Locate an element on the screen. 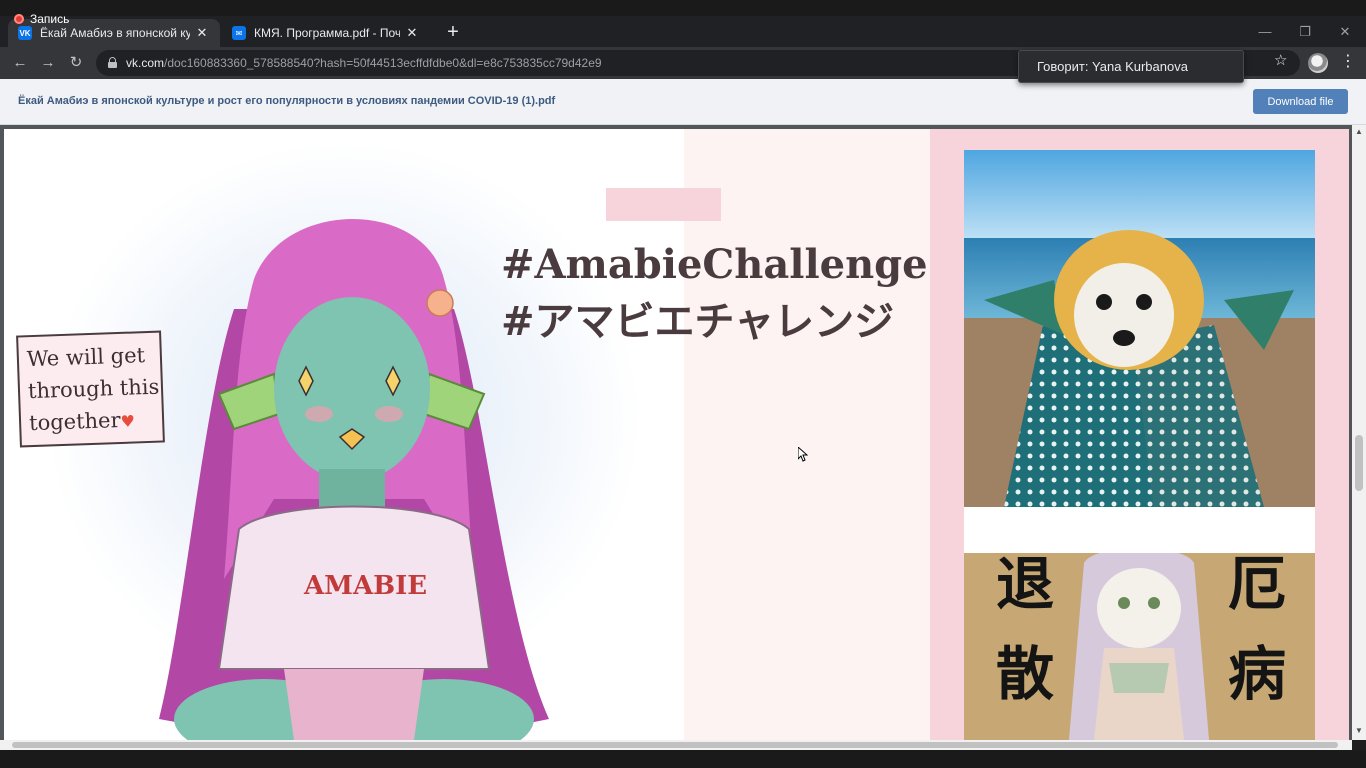 This screenshot has height=768, width=1366. mouse-cursor-icon is located at coordinates (803, 454).